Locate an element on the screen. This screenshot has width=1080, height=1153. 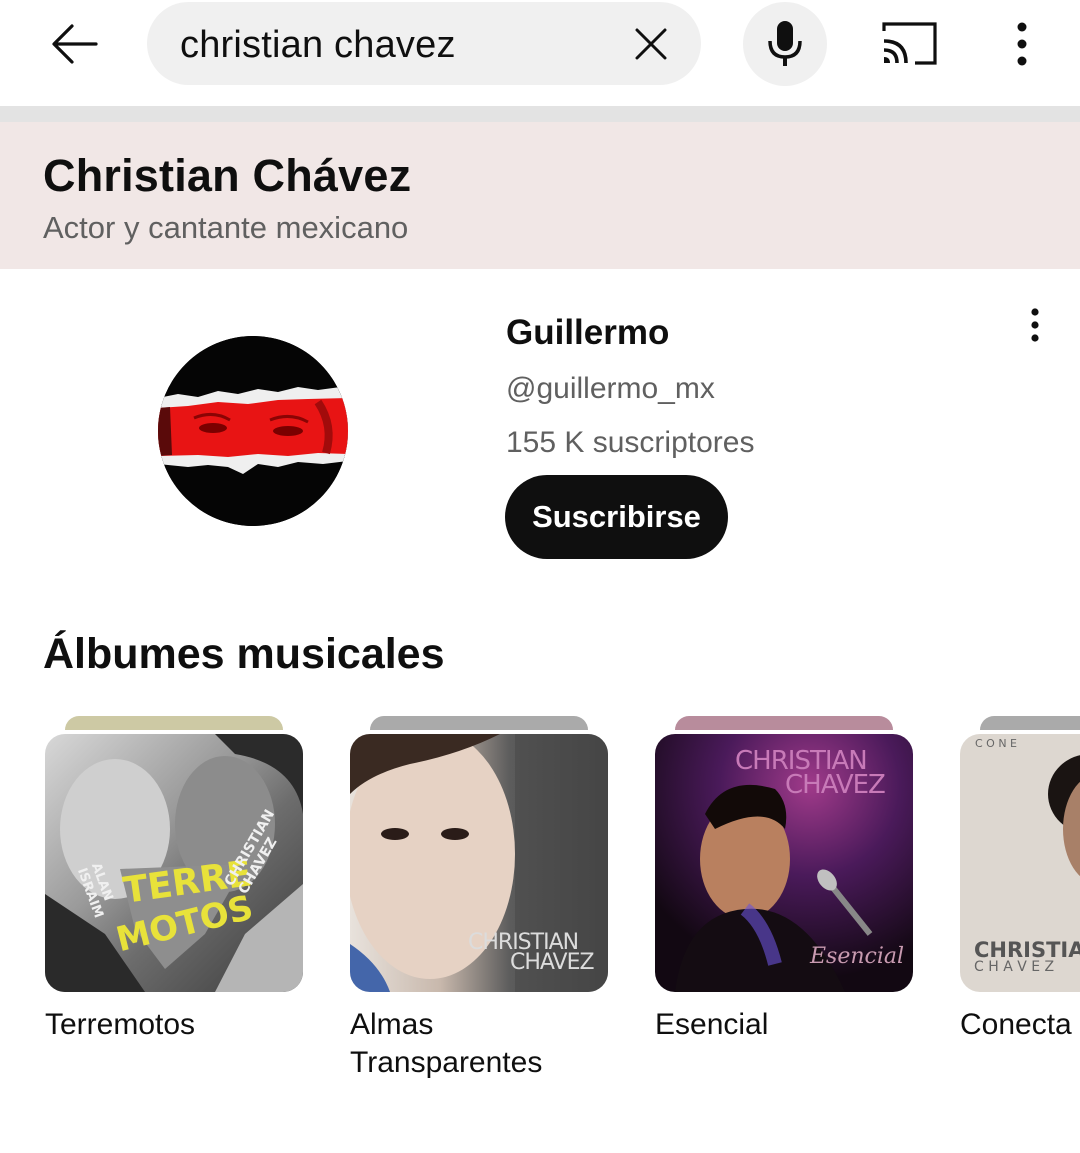
channel-avatar is located at coordinates (253, 431).